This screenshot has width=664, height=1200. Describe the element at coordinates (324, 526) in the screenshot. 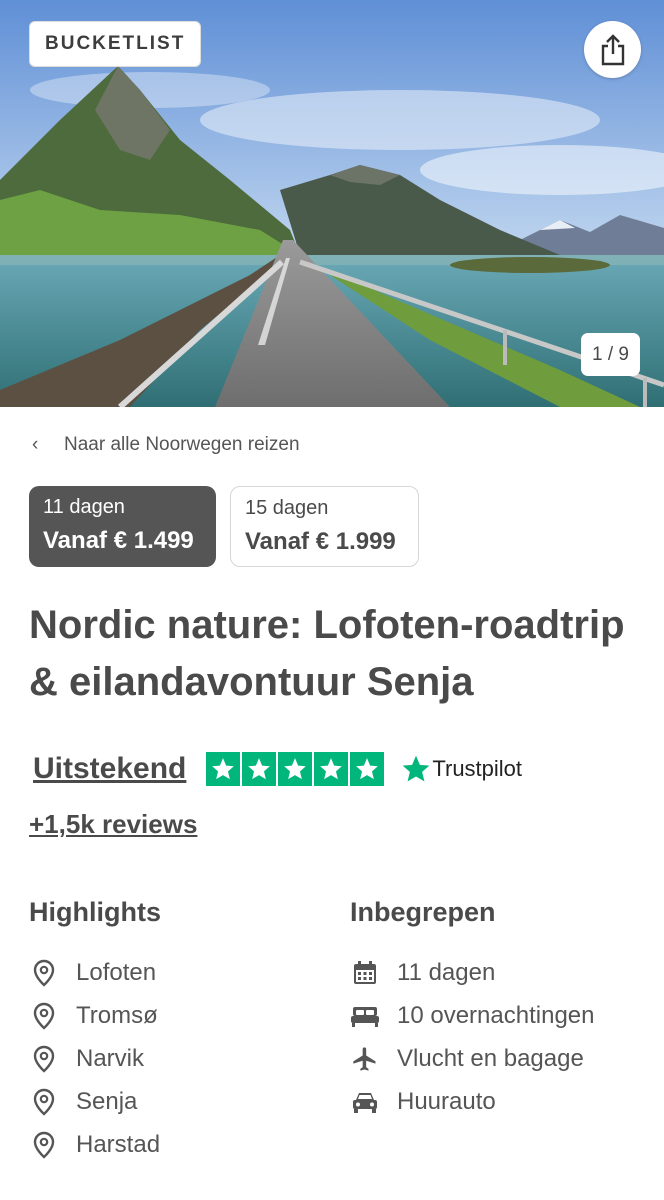

I see `option-15-days: 15 dagen Vanaf € 1.999` at that location.